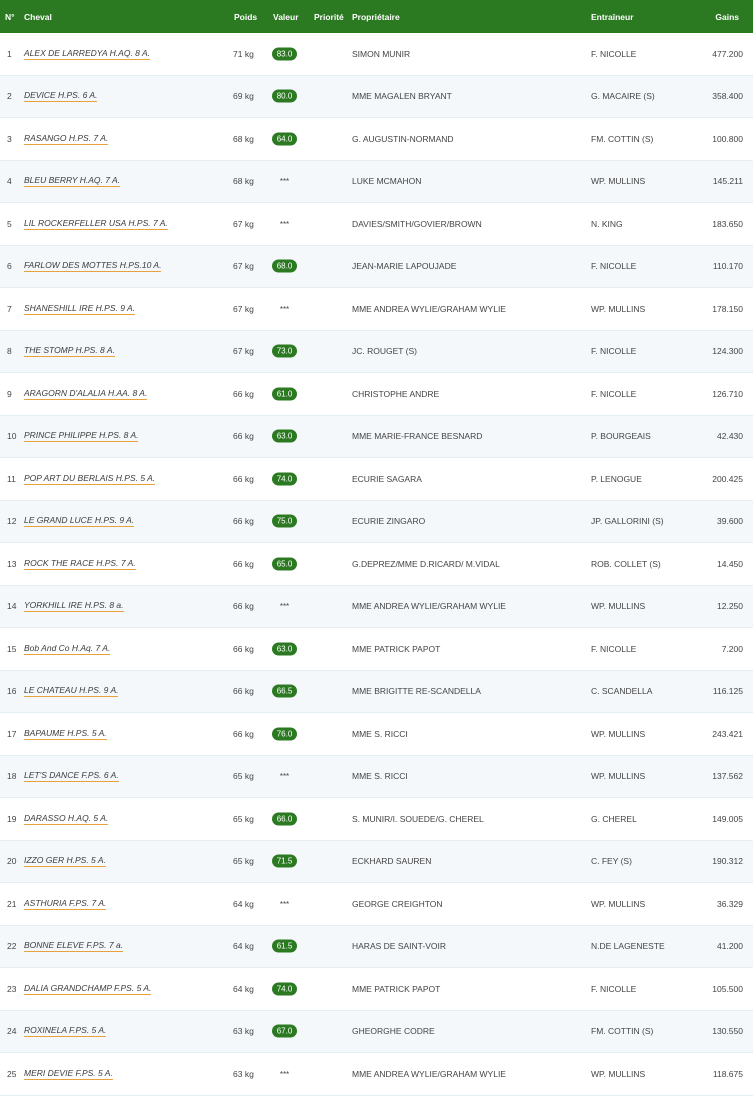 This screenshot has width=753, height=1096. Describe the element at coordinates (65, 734) in the screenshot. I see `horse-name-link: BAPAUME H.PS. 5 A.` at that location.